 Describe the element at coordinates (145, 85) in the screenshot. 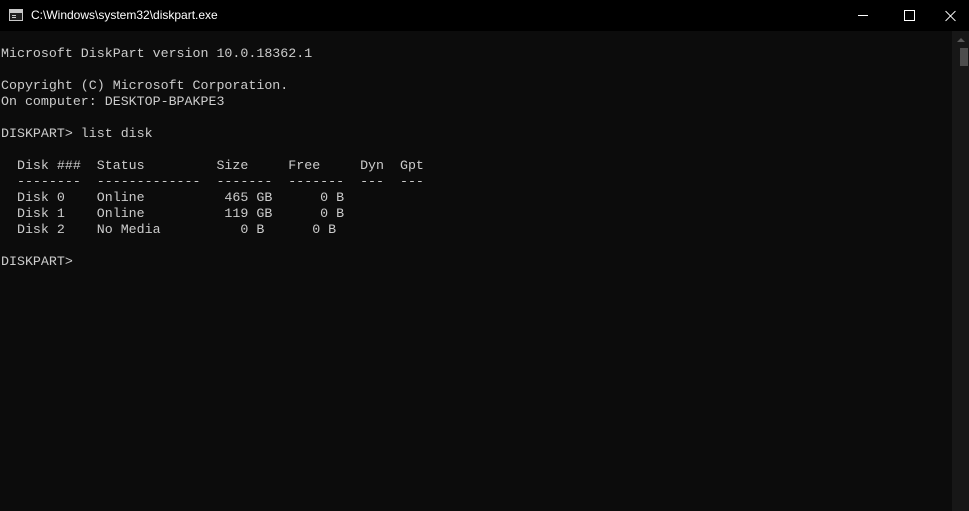

I see `console-line: Copyright (C) Microsoft Corporation.` at that location.